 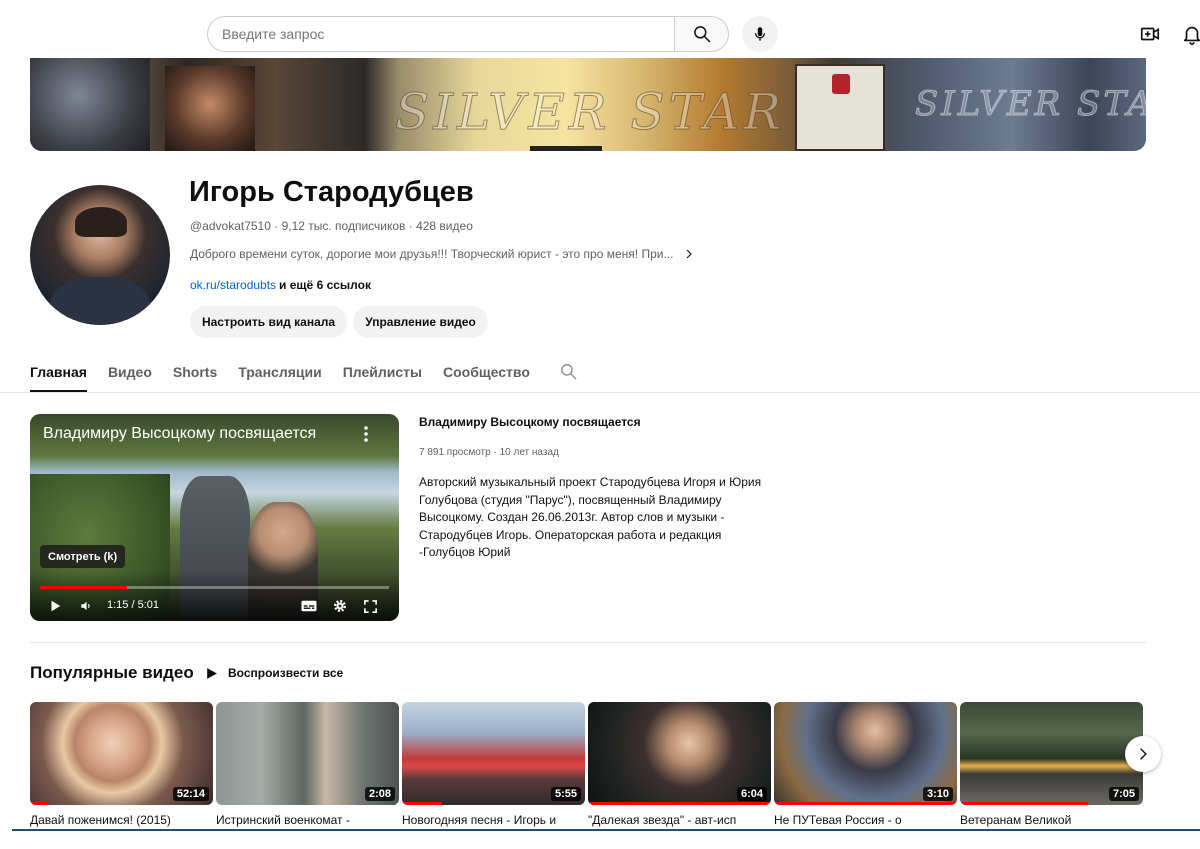 I want to click on create-video-icon, so click(x=1150, y=34).